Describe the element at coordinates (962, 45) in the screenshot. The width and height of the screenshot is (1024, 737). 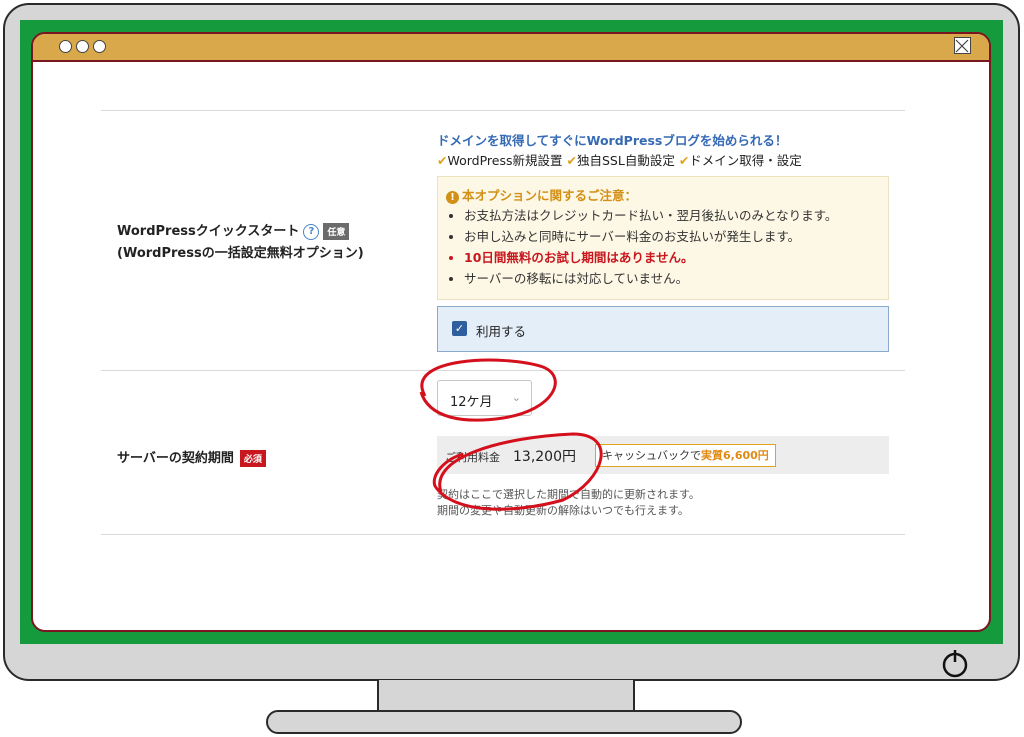
I see `close-icon` at that location.